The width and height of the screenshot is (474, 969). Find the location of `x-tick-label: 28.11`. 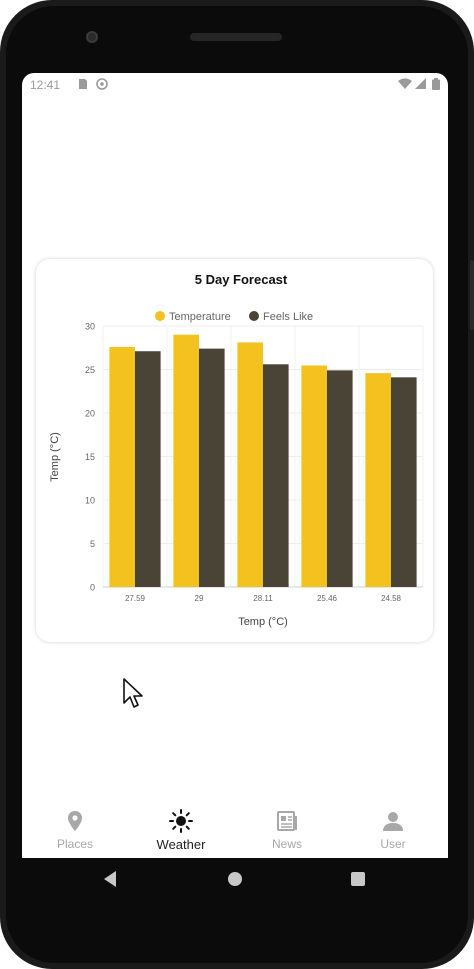

x-tick-label: 28.11 is located at coordinates (263, 598).